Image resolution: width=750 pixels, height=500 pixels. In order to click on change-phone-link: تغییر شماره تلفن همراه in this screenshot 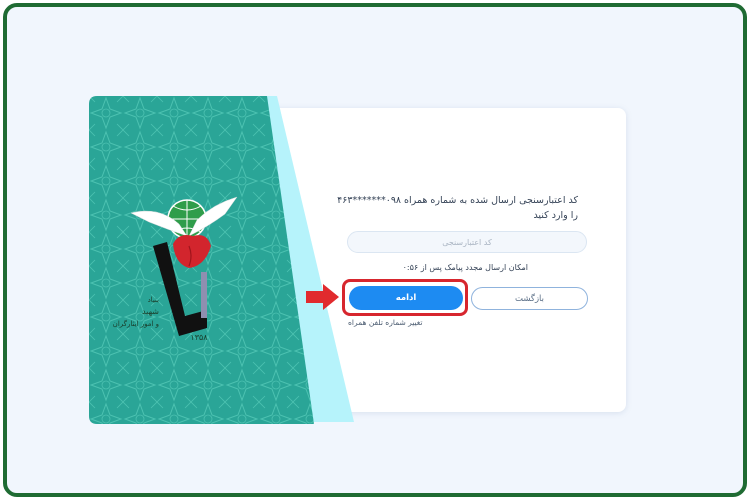, I will do `click(385, 322)`.